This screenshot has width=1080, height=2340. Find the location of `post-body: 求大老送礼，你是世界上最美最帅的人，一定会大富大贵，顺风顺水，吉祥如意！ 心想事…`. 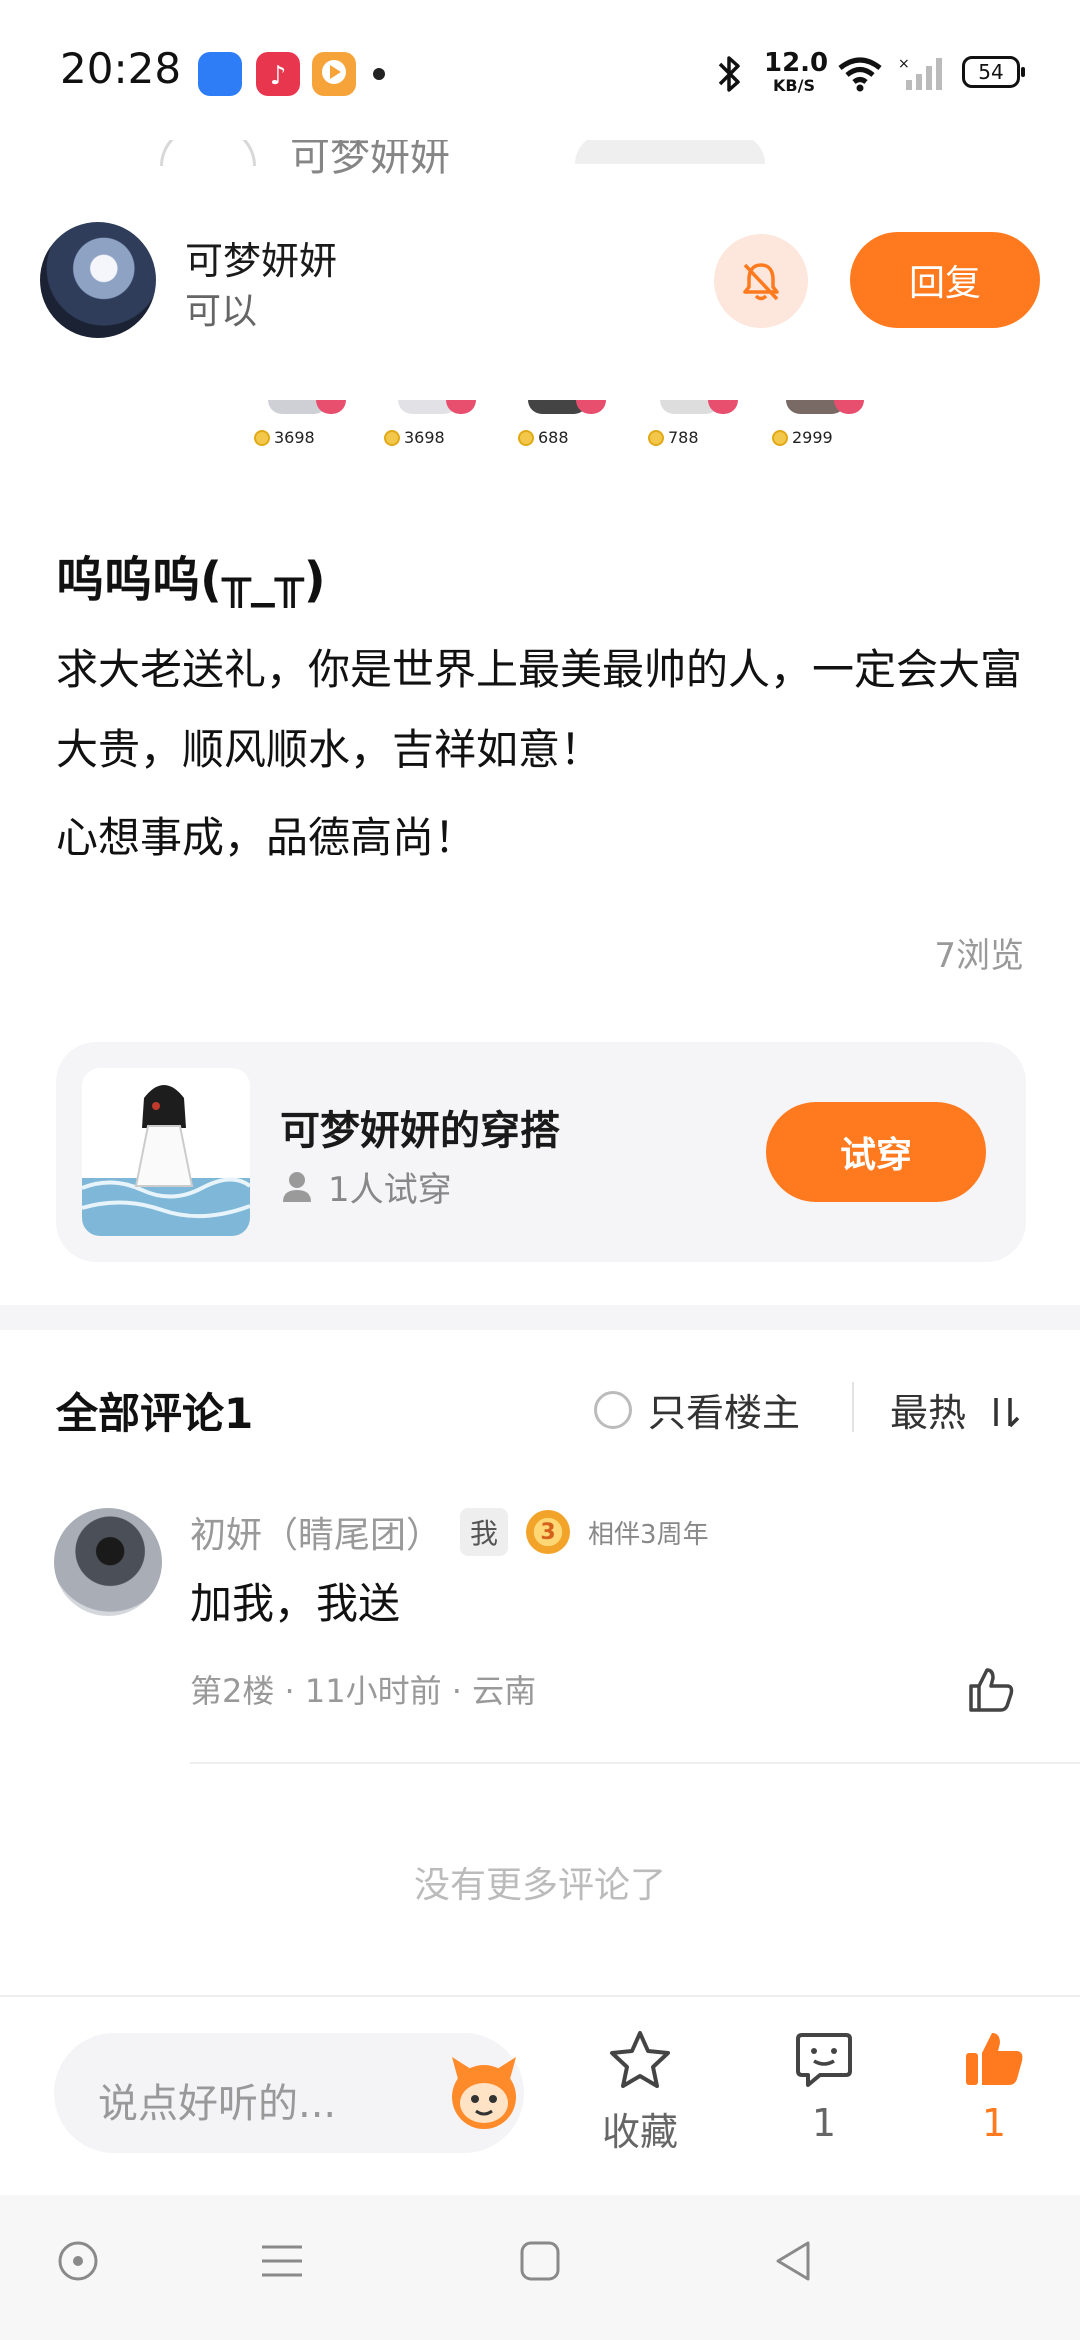

post-body: 求大老送礼，你是世界上最美最帅的人，一定会大富大贵，顺风顺水，吉祥如意！ 心想事… is located at coordinates (546, 754).